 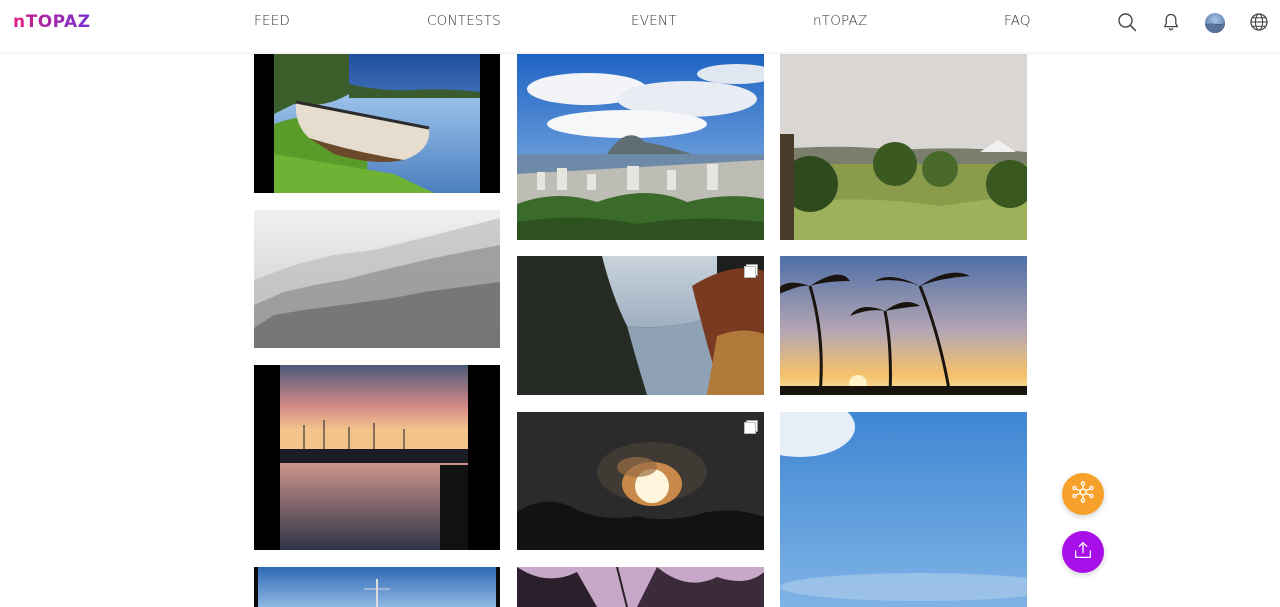 I want to click on photo-boat-on-lake, so click(x=377, y=123).